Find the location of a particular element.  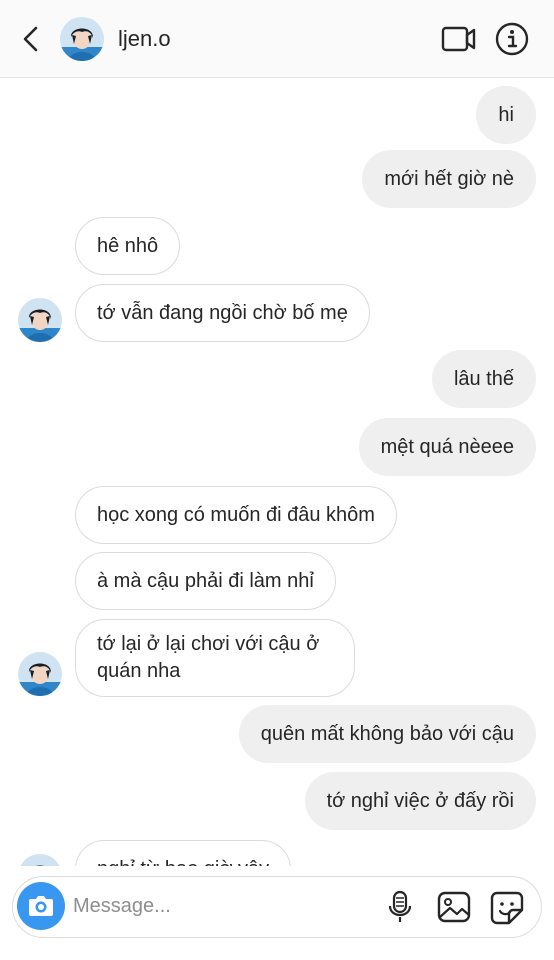

received-message: tớ lại ở lại chơi với cậu ở quán nha is located at coordinates (215, 658).